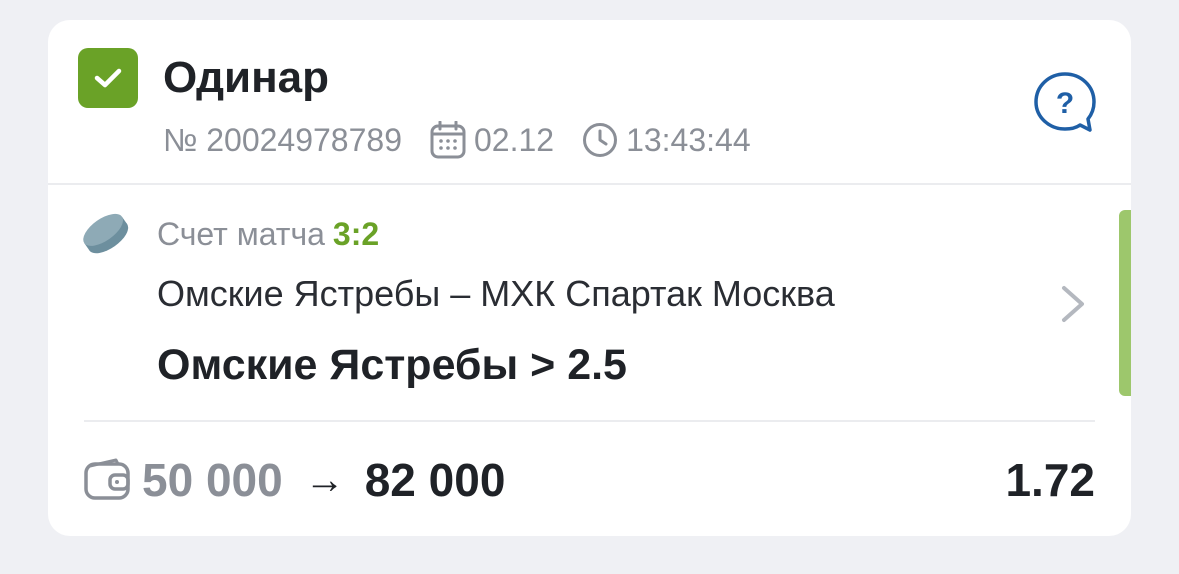  Describe the element at coordinates (589, 480) in the screenshot. I see `bet-amounts: 50 000 → 82 000 1.72` at that location.